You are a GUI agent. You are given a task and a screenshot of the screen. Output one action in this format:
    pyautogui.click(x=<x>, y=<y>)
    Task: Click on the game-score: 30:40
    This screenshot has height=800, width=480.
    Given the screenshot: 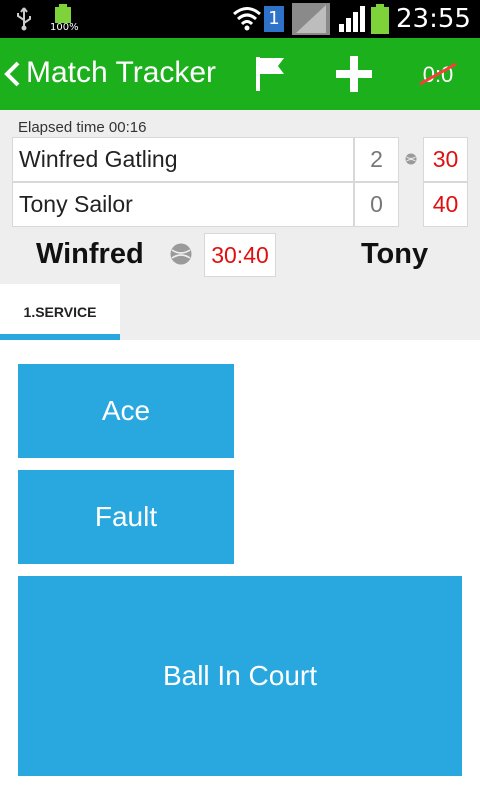 What is the action you would take?
    pyautogui.click(x=240, y=255)
    